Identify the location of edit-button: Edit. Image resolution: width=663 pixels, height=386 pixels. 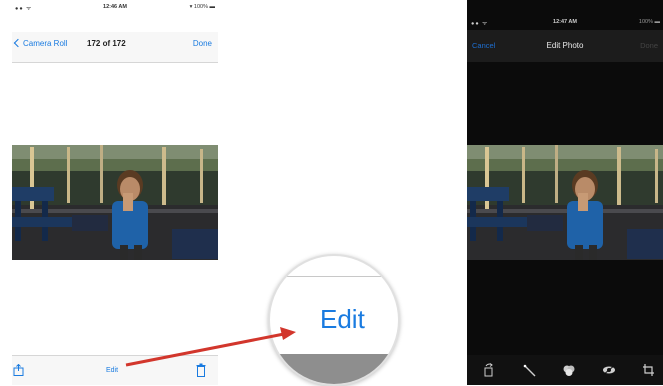
(112, 370).